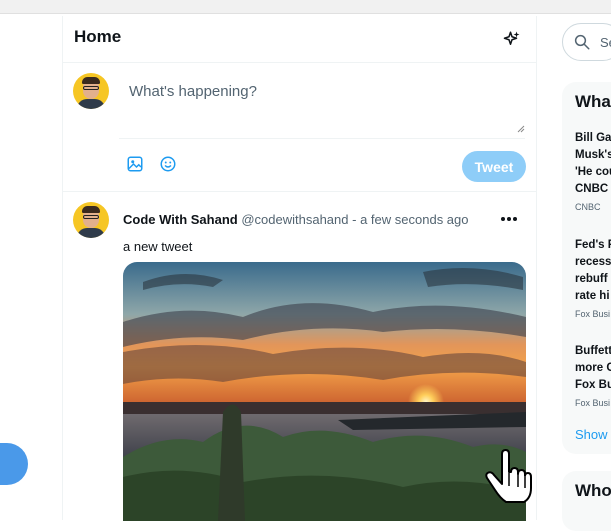  What do you see at coordinates (322, 104) in the screenshot?
I see `compose-input` at bounding box center [322, 104].